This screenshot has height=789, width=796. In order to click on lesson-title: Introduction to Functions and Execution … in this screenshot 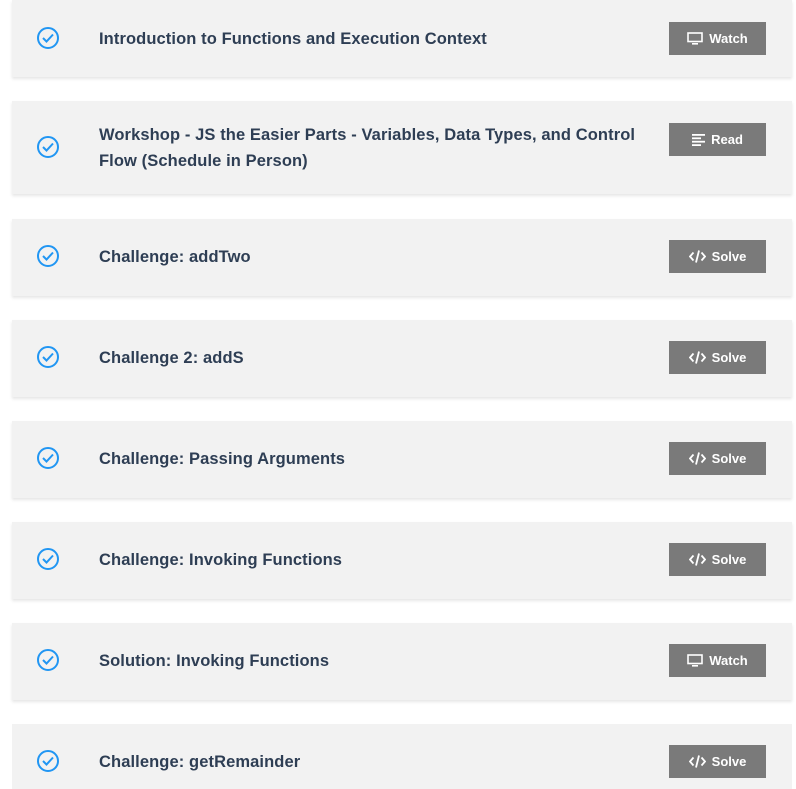, I will do `click(369, 39)`.